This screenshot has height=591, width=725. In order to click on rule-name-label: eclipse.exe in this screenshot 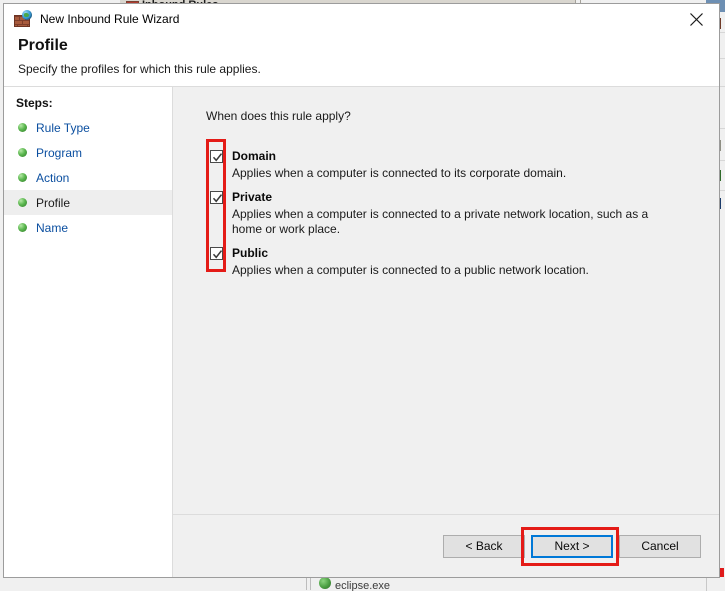, I will do `click(363, 585)`.